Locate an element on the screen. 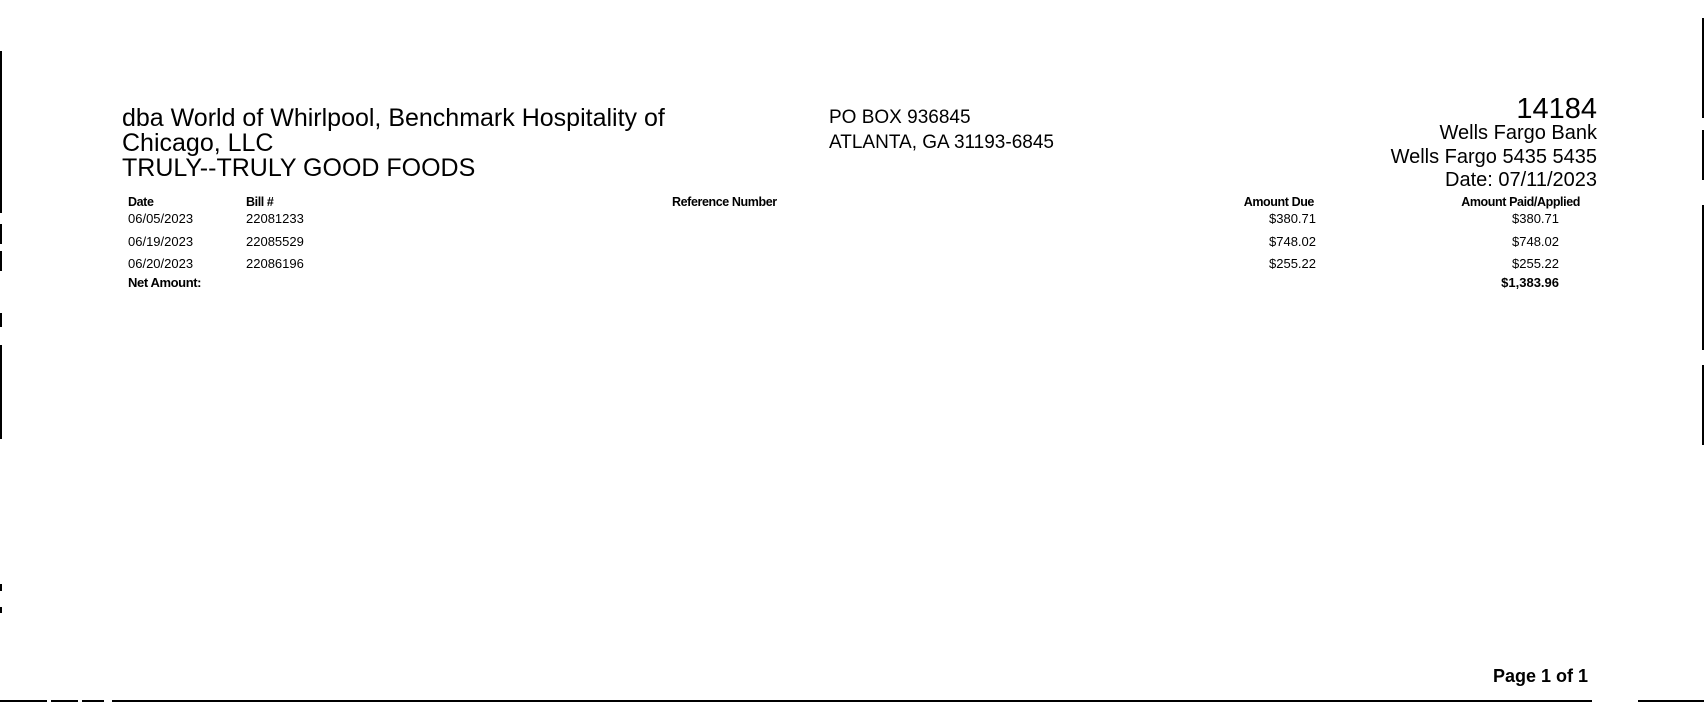  address-line: PO BOX 936845 is located at coordinates (900, 117).